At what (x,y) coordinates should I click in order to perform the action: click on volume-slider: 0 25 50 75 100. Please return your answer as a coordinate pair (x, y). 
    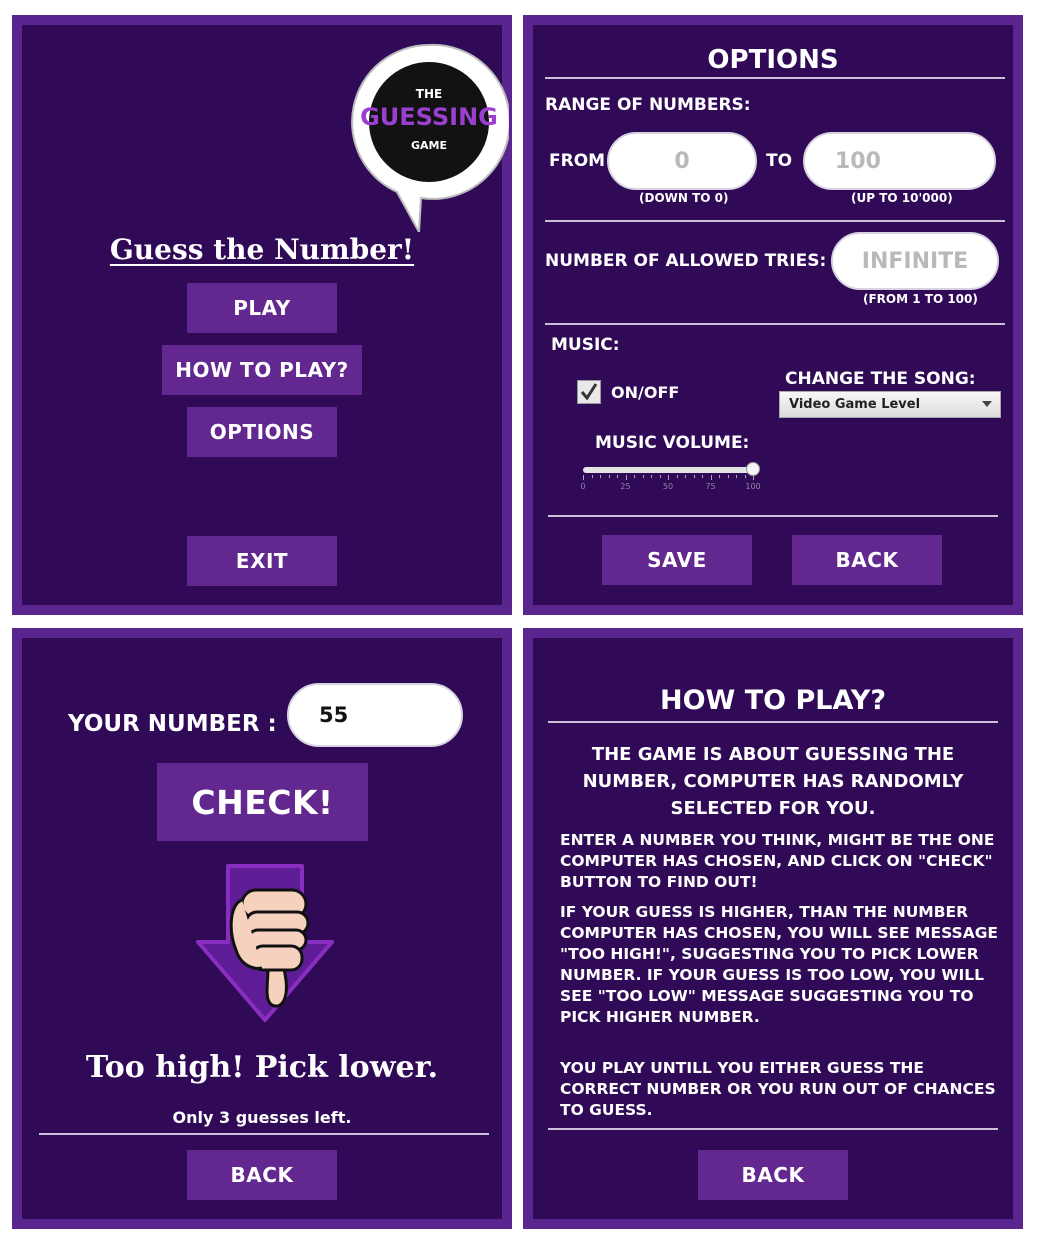
    Looking at the image, I should click on (673, 479).